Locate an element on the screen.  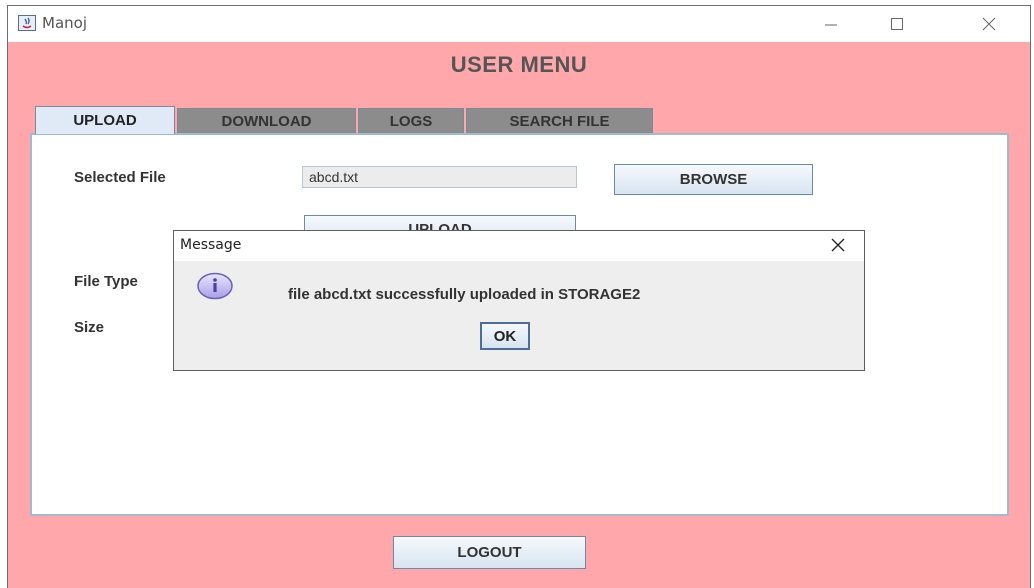
info-icon is located at coordinates (215, 286).